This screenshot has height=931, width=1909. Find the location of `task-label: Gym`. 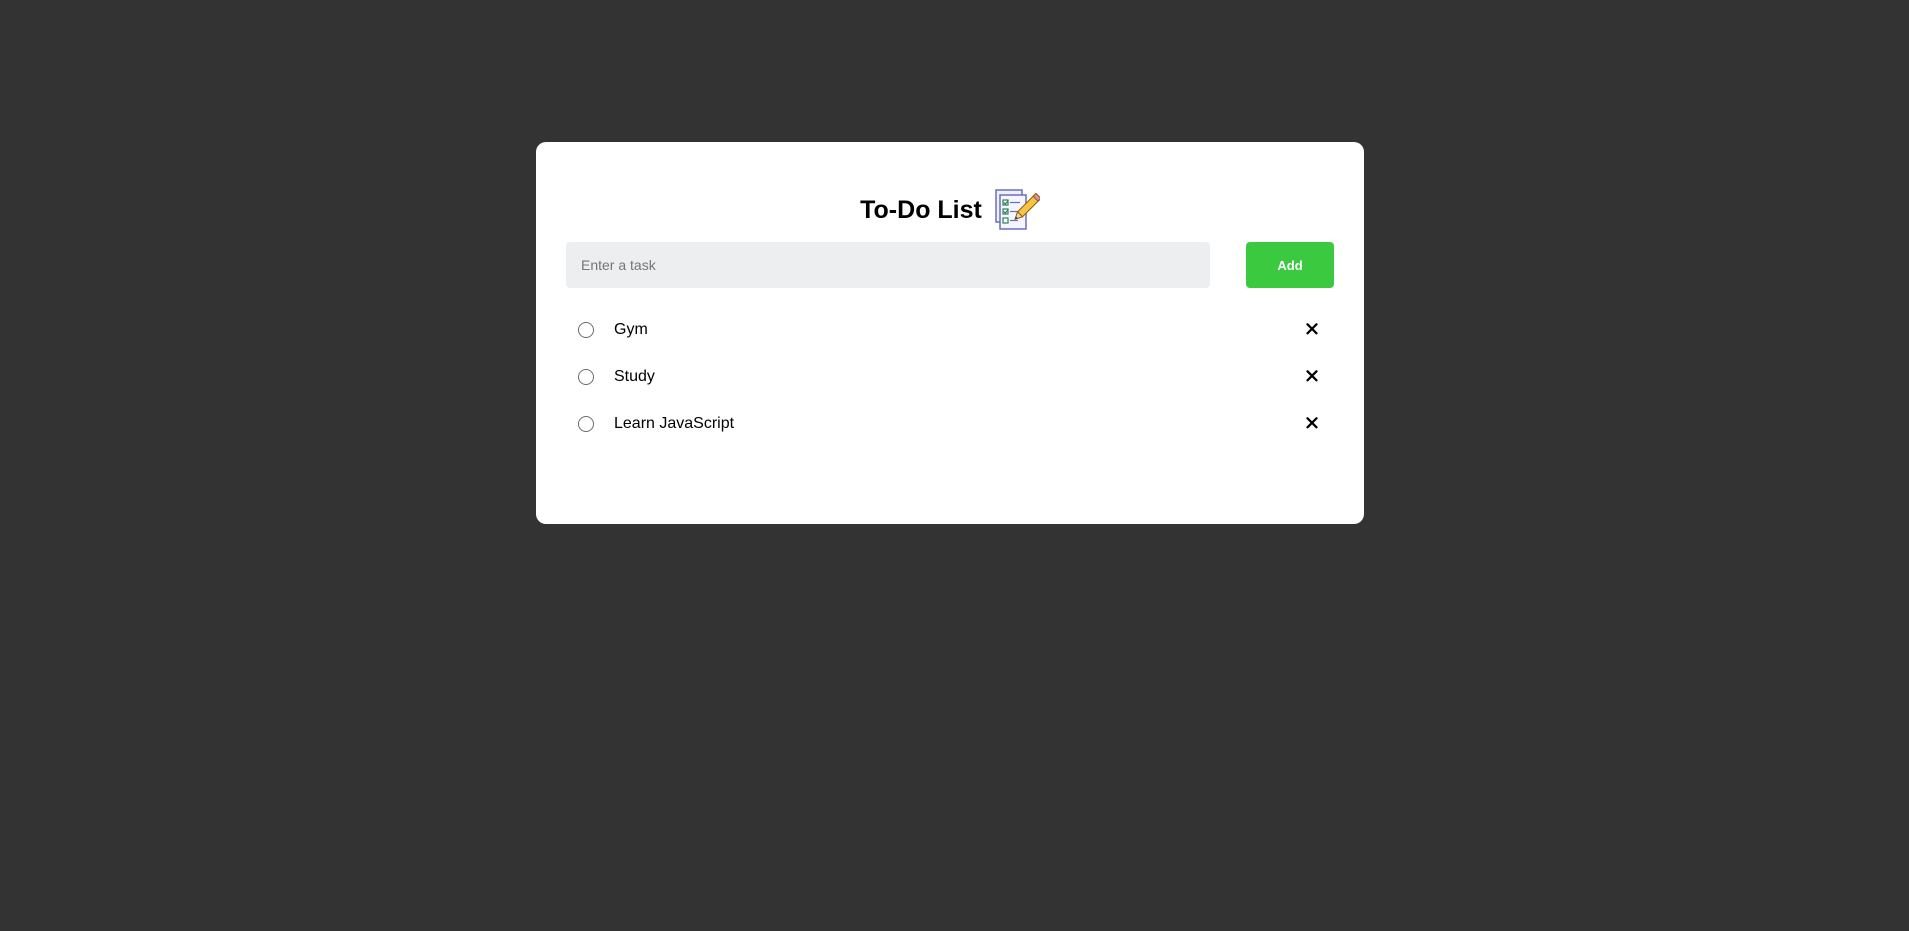

task-label: Gym is located at coordinates (631, 329).